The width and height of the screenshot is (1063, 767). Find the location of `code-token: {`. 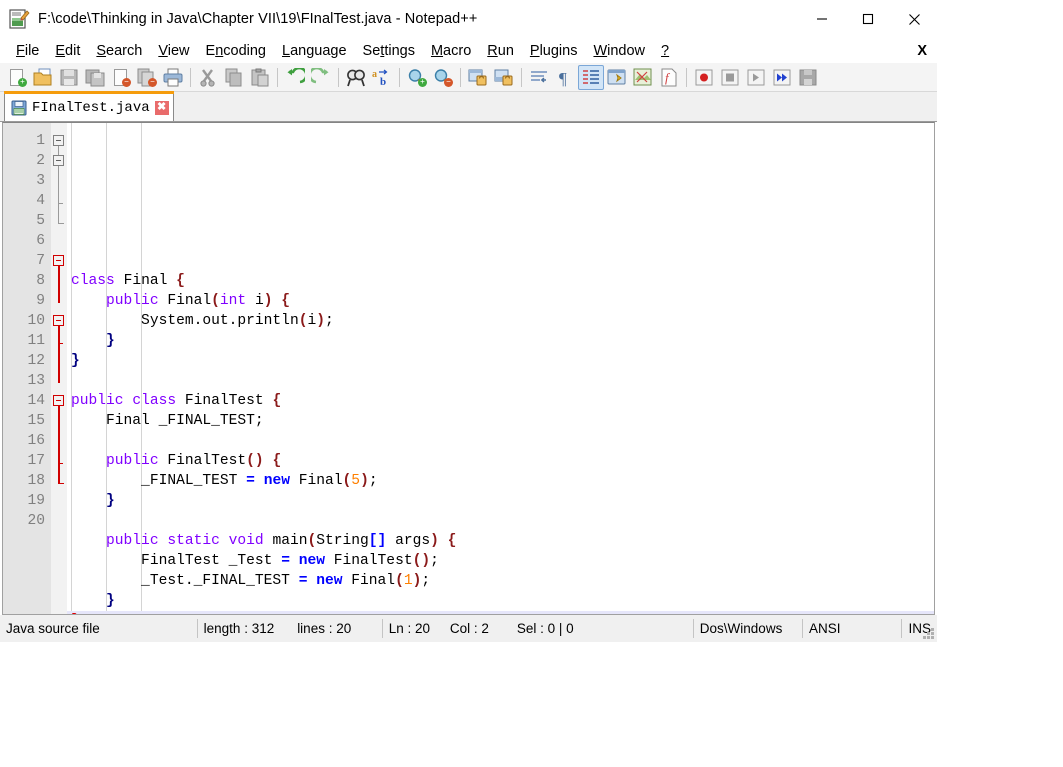

code-token: { is located at coordinates (180, 281).